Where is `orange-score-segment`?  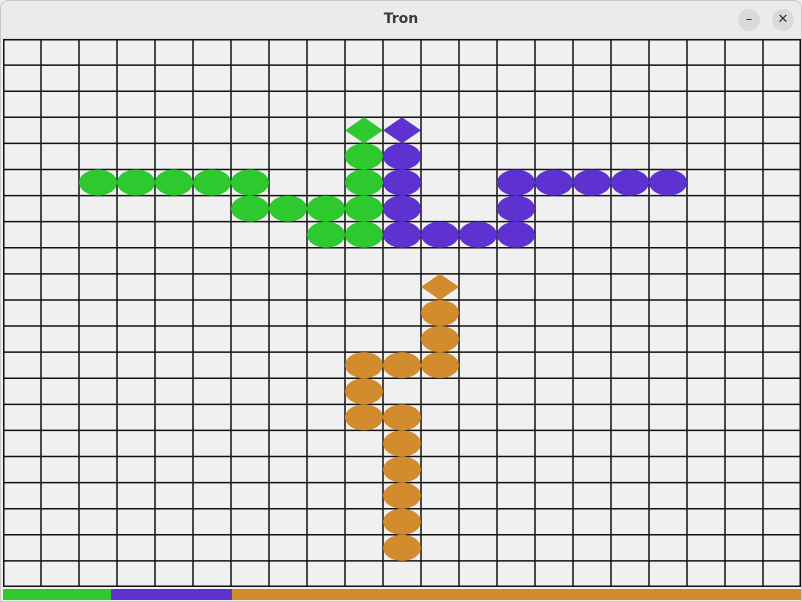 orange-score-segment is located at coordinates (516, 594).